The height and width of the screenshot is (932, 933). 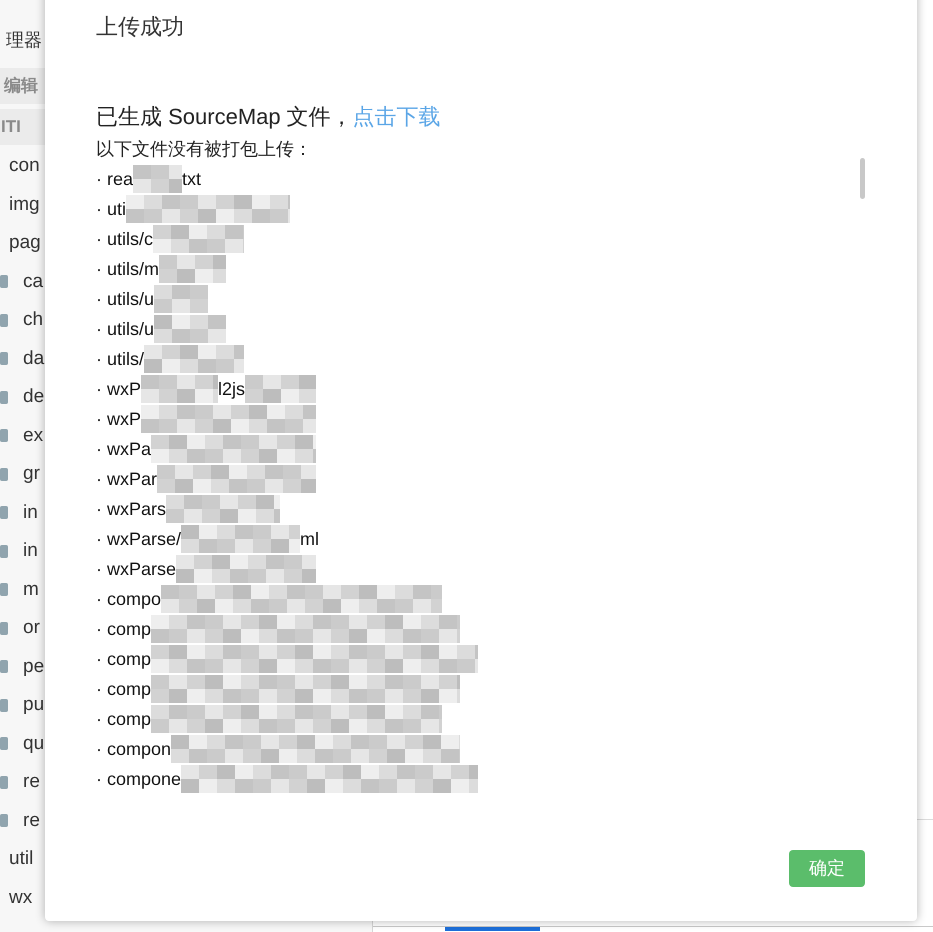 I want to click on file-name: · rea, so click(x=115, y=179).